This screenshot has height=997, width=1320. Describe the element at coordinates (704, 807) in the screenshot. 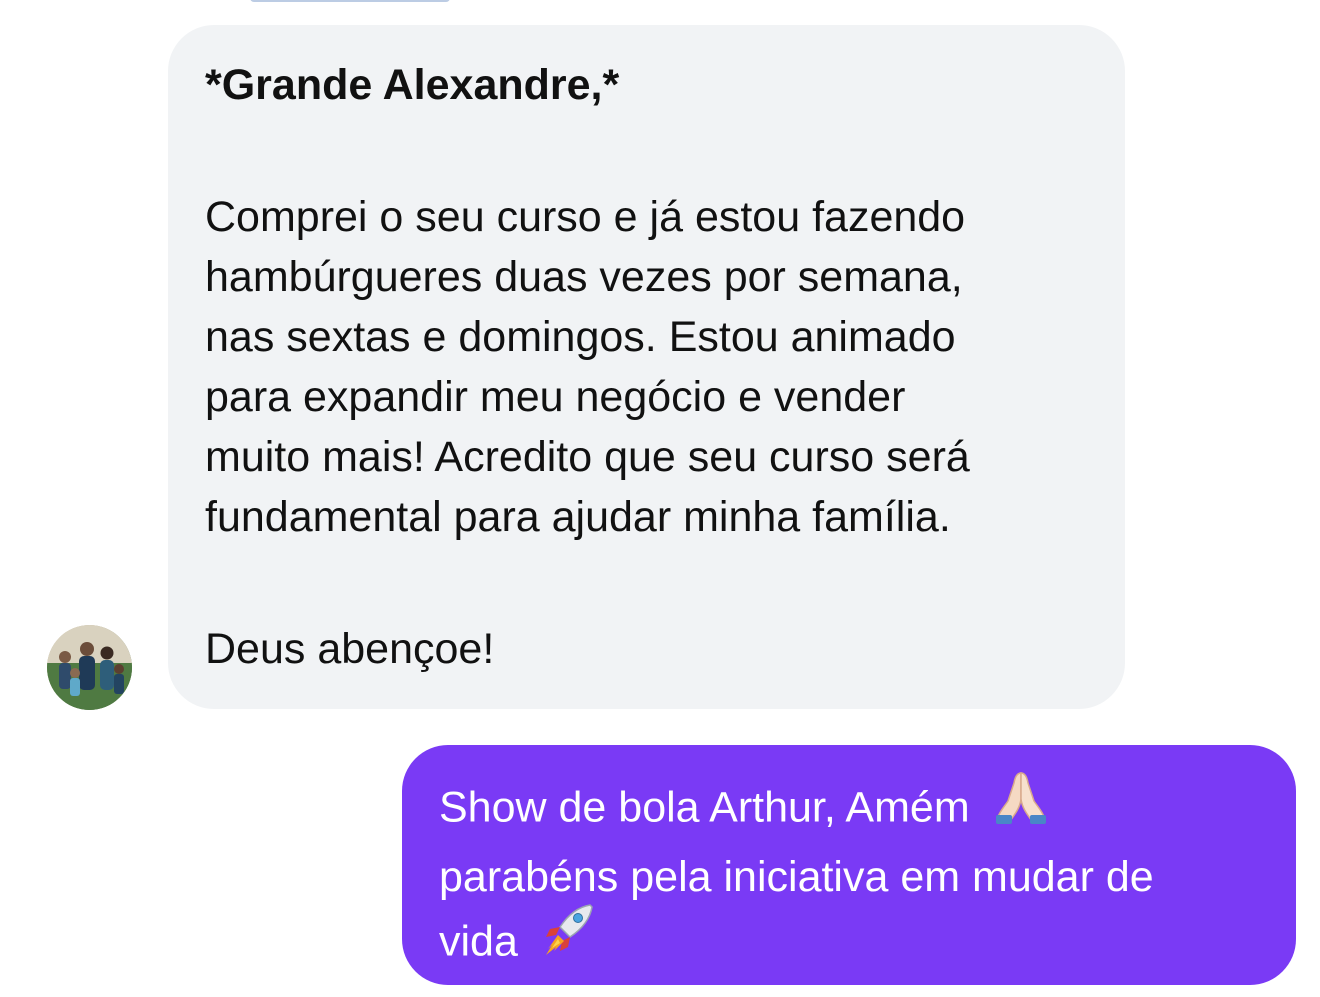

I see `reply-text: Show de bola Arthur, Amém` at that location.